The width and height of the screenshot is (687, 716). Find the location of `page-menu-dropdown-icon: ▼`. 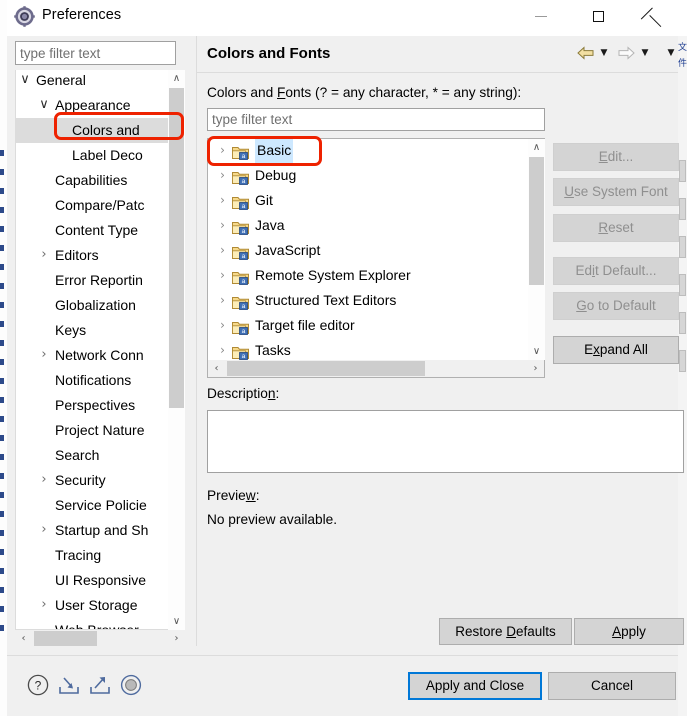

page-menu-dropdown-icon: ▼ is located at coordinates (671, 53).